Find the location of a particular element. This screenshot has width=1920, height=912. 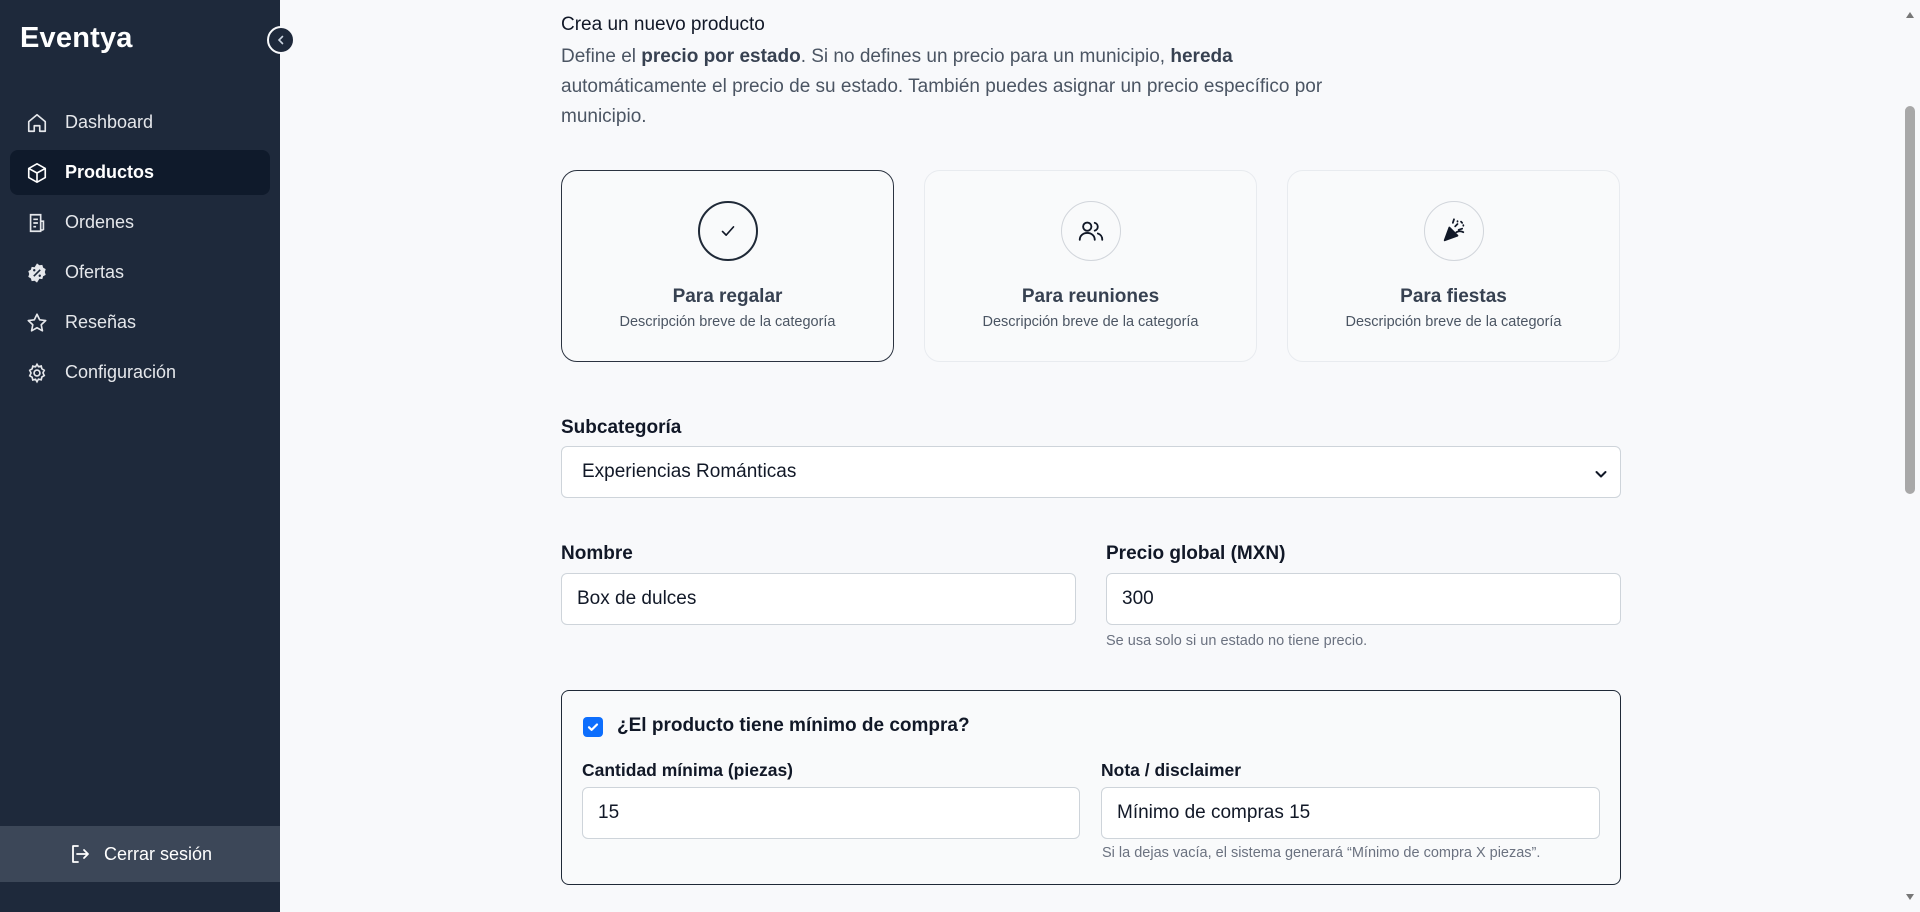

party-popper-icon is located at coordinates (1454, 231).